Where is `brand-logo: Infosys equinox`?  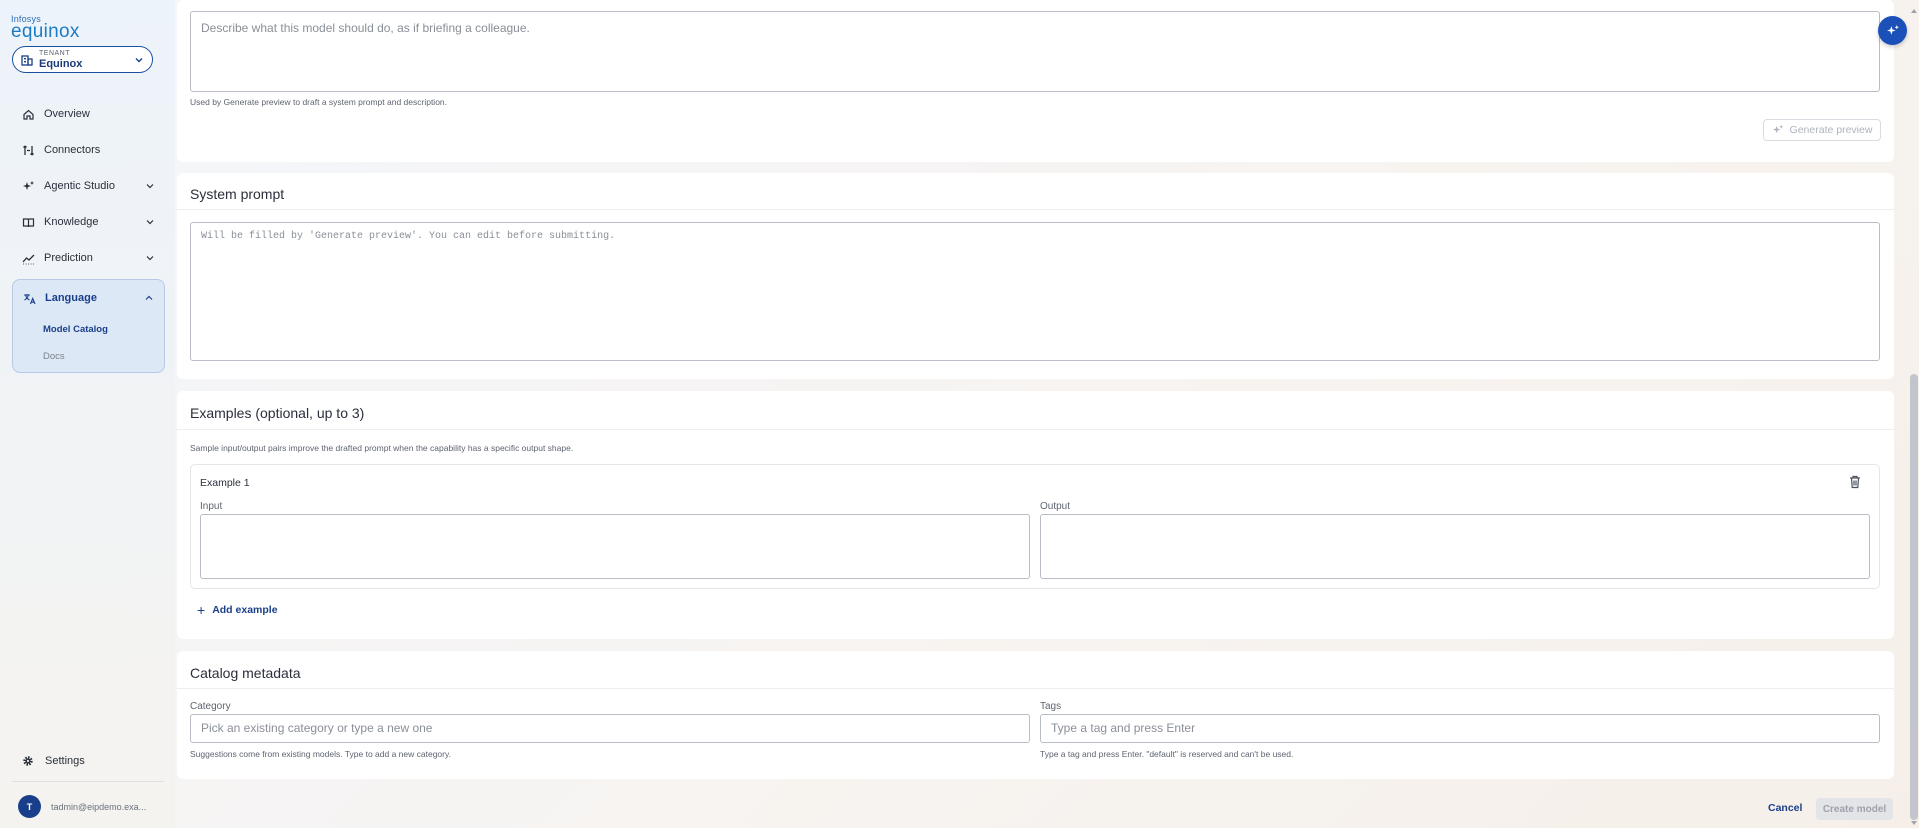 brand-logo: Infosys equinox is located at coordinates (45, 28).